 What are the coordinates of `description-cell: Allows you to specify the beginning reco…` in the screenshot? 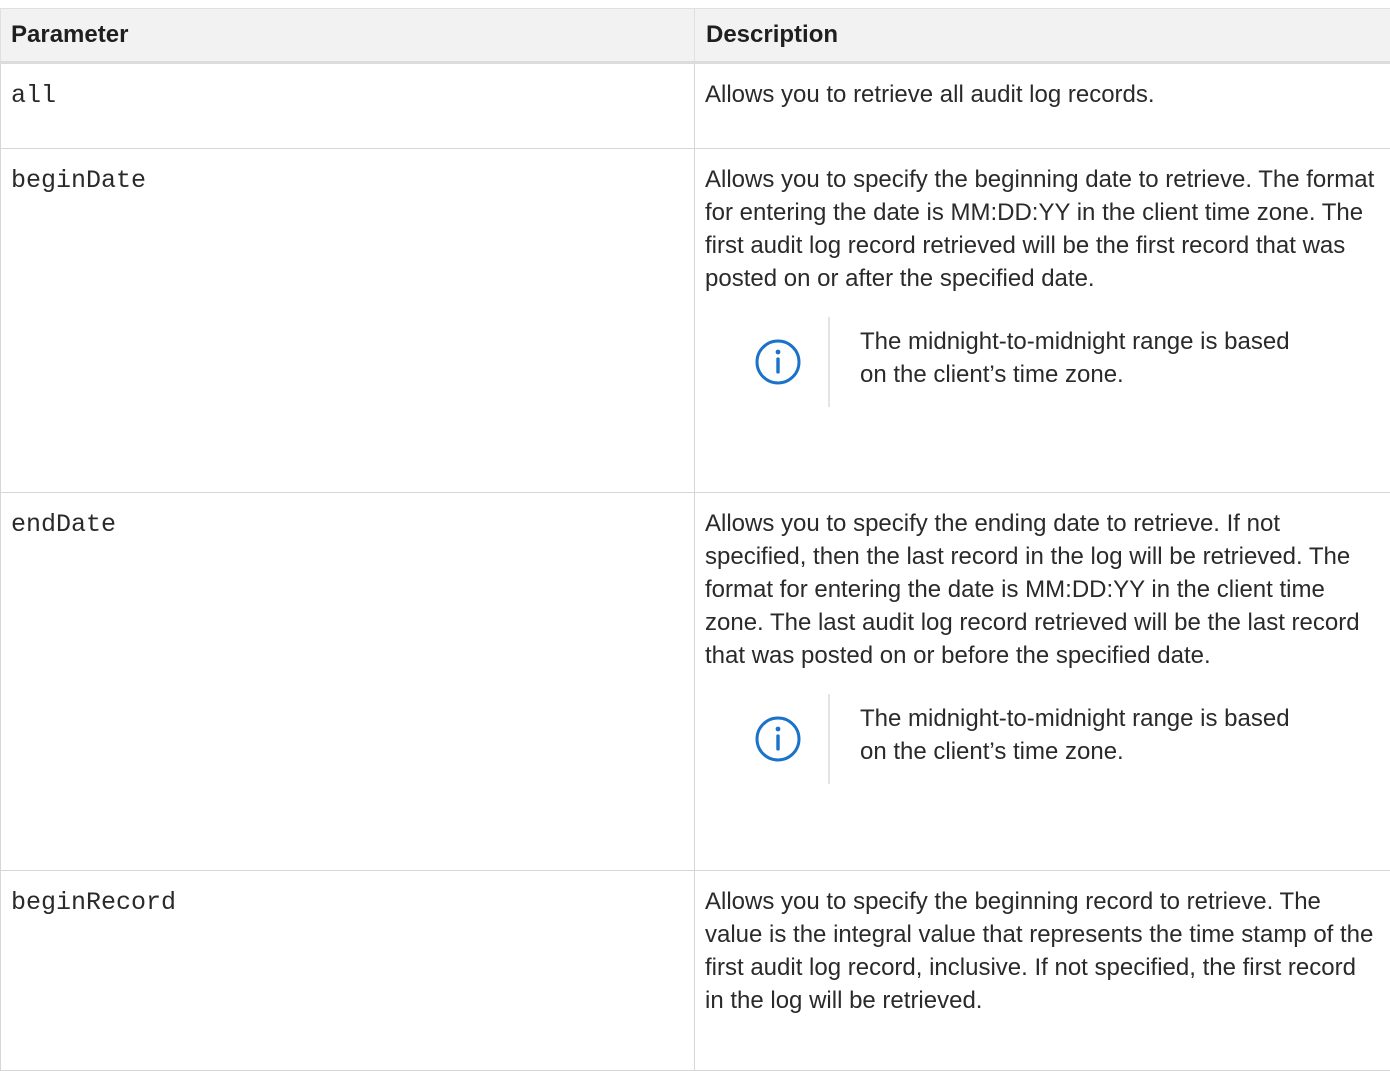 It's located at (1042, 971).